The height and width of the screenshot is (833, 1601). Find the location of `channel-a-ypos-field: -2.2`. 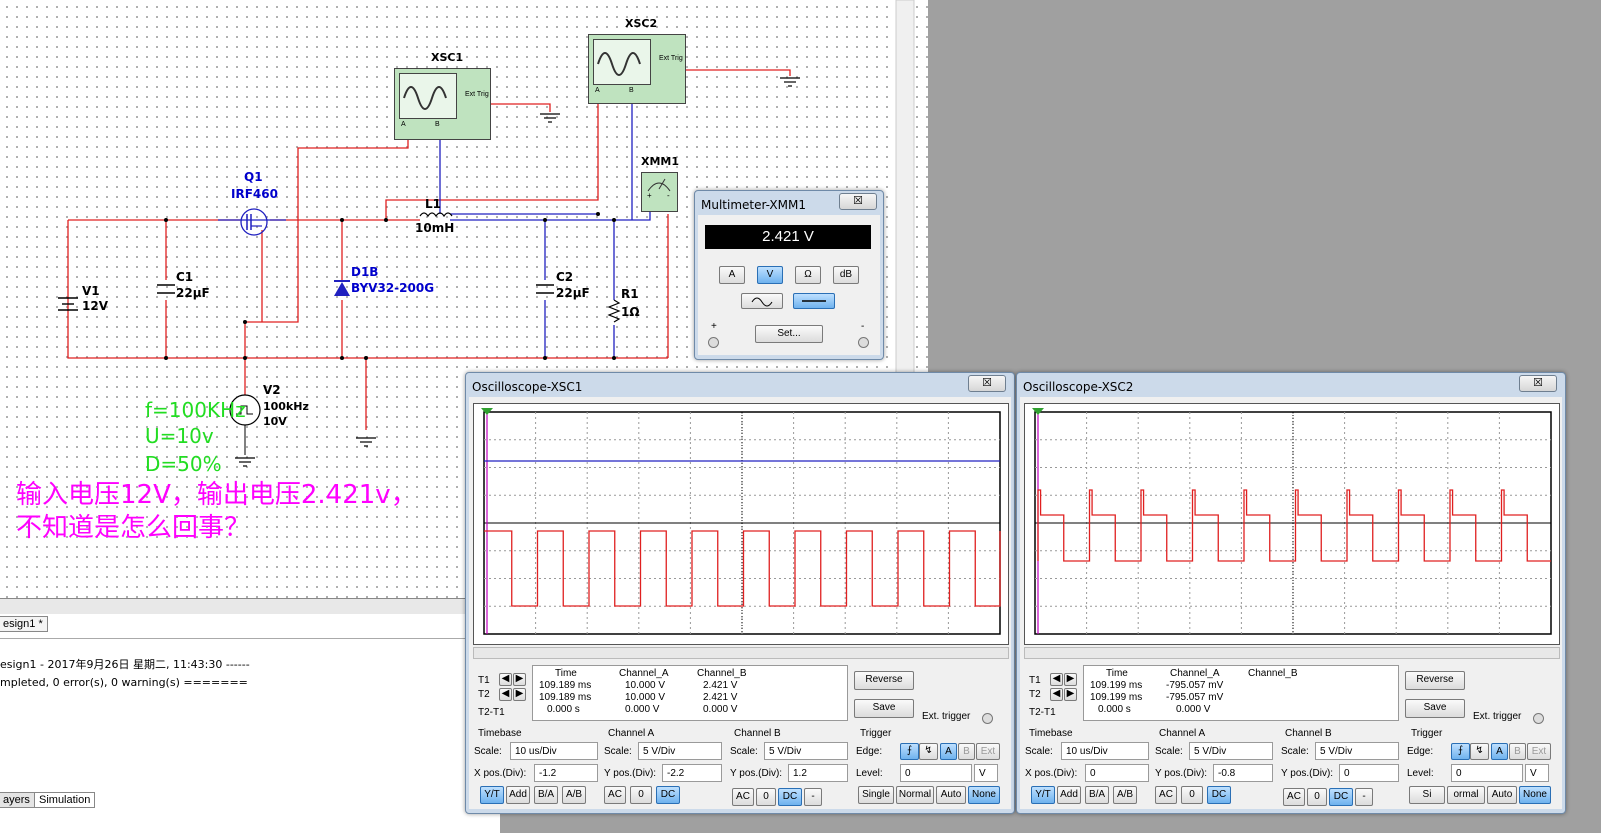

channel-a-ypos-field: -2.2 is located at coordinates (692, 773).